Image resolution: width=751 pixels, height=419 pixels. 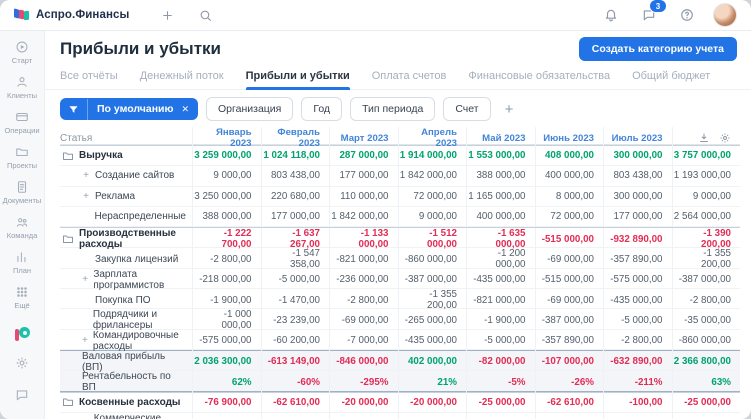 What do you see at coordinates (657, 49) in the screenshot?
I see `create-category-button: Создать категорию учета` at bounding box center [657, 49].